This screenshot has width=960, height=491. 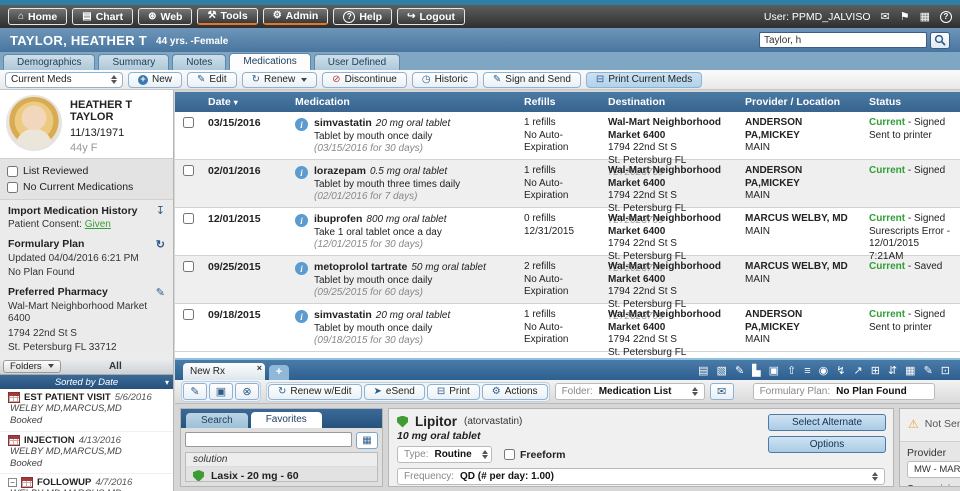 What do you see at coordinates (86, 482) in the screenshot?
I see `appointment-item: −FOLLOWUP4/7/2016 WELBY MD,MARCUS,MD` at bounding box center [86, 482].